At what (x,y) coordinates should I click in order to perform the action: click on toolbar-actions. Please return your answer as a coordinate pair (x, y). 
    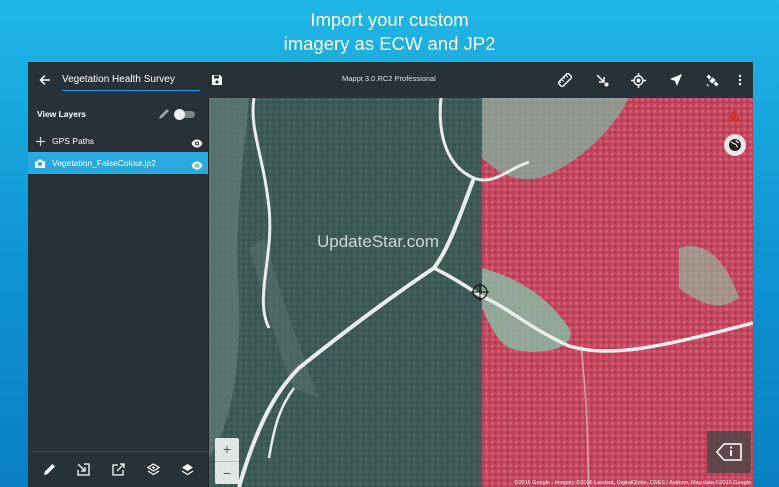
    Looking at the image, I should click on (647, 80).